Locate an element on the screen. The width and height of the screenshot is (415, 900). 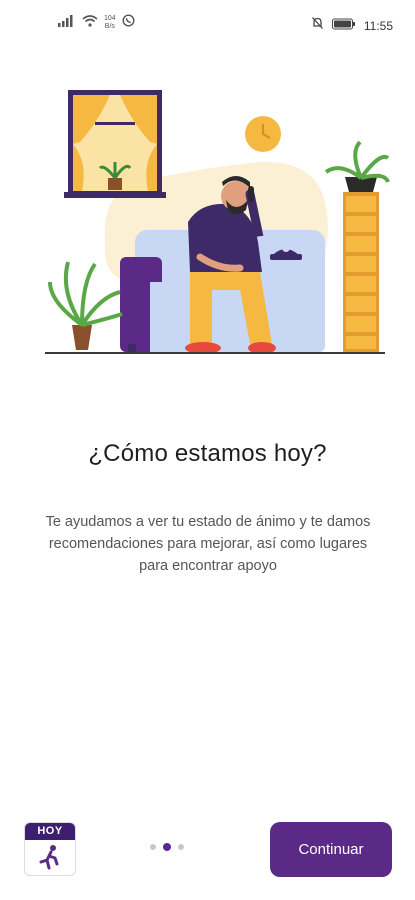
running-person-icon is located at coordinates (50, 855).